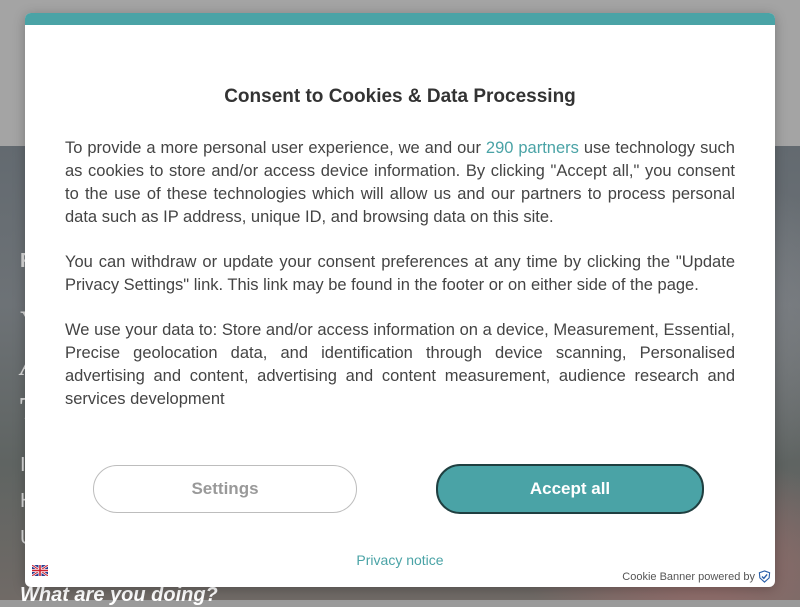  Describe the element at coordinates (570, 489) in the screenshot. I see `accept-all-button: Accept all` at that location.